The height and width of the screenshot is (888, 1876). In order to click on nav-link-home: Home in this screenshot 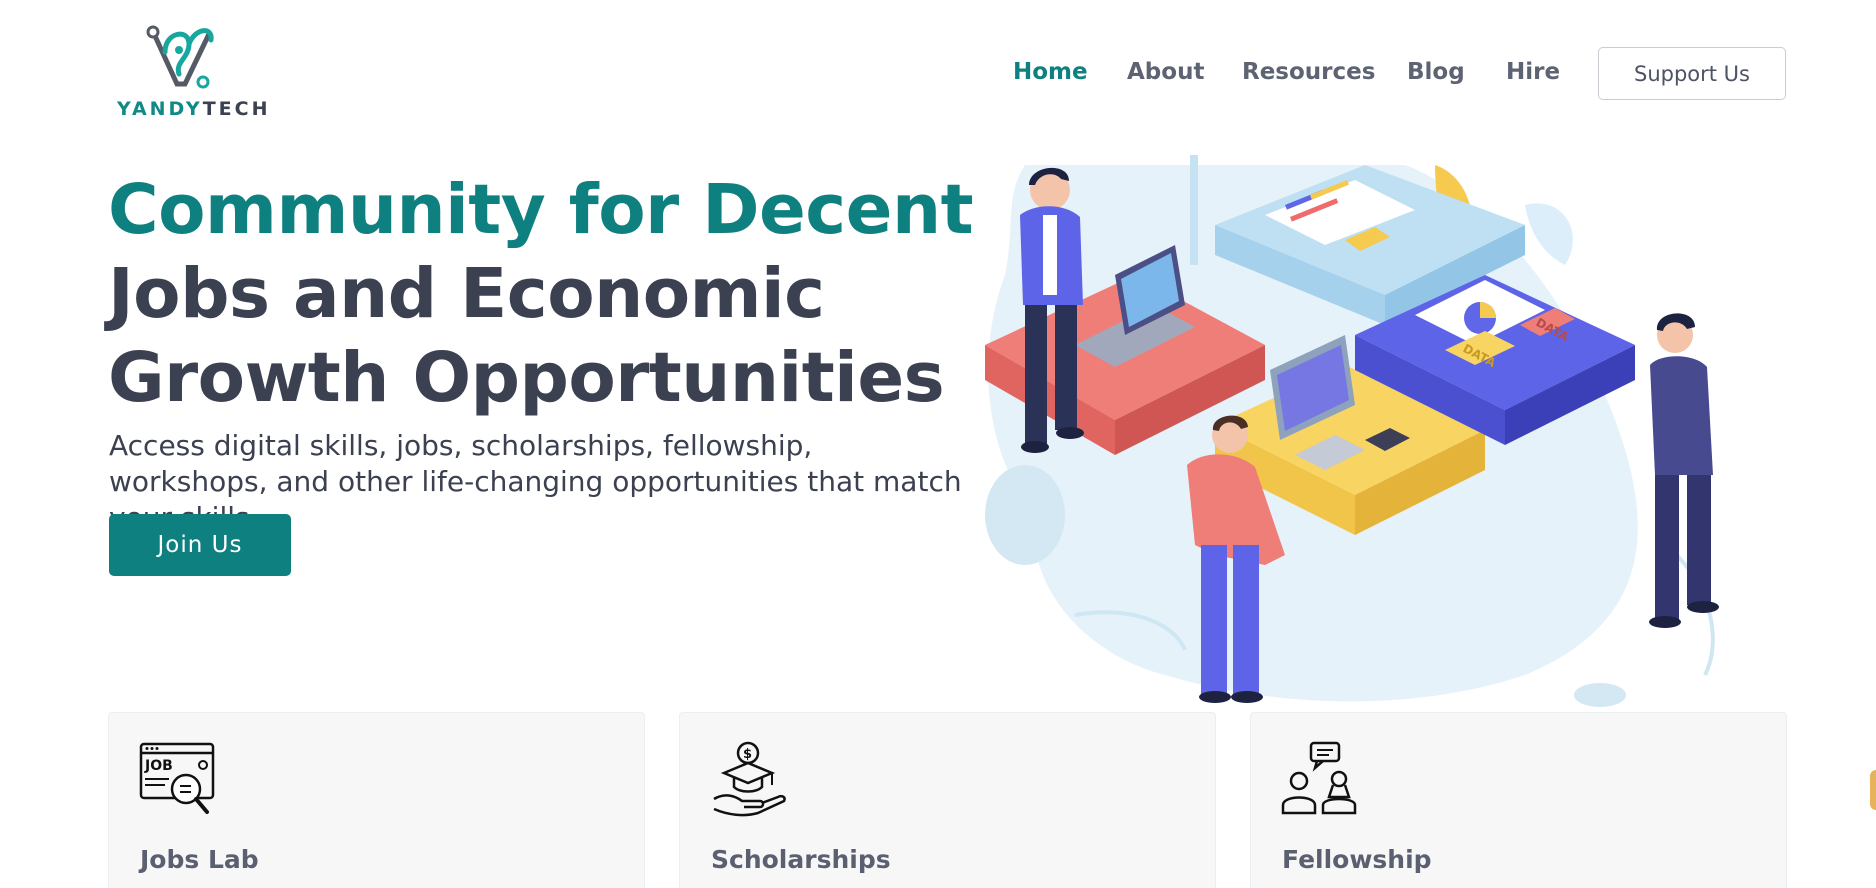, I will do `click(1050, 72)`.